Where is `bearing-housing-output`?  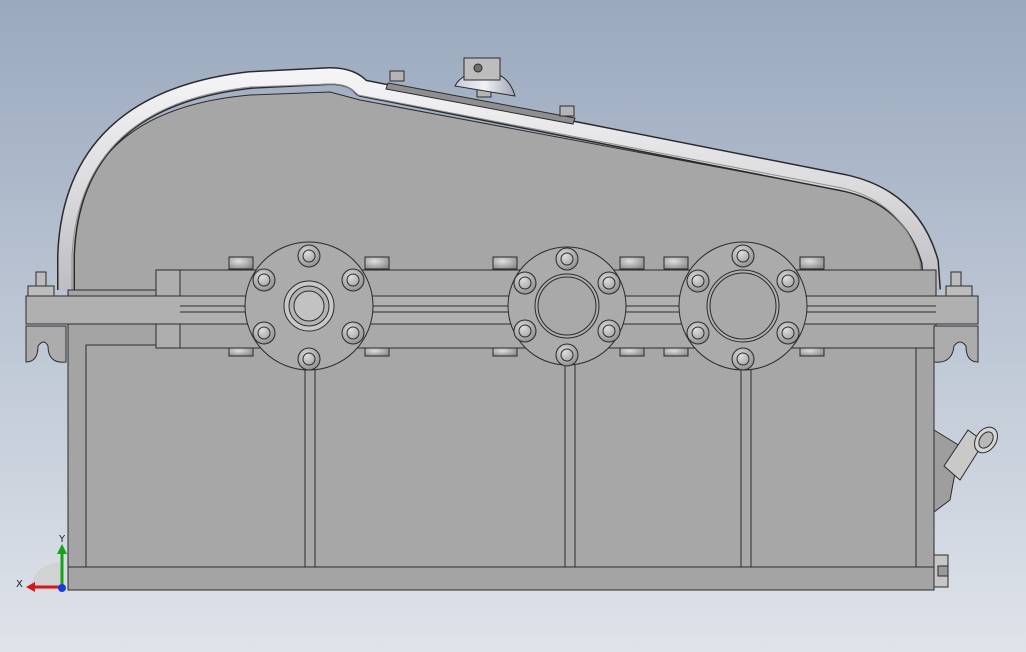
bearing-housing-output is located at coordinates (743, 306).